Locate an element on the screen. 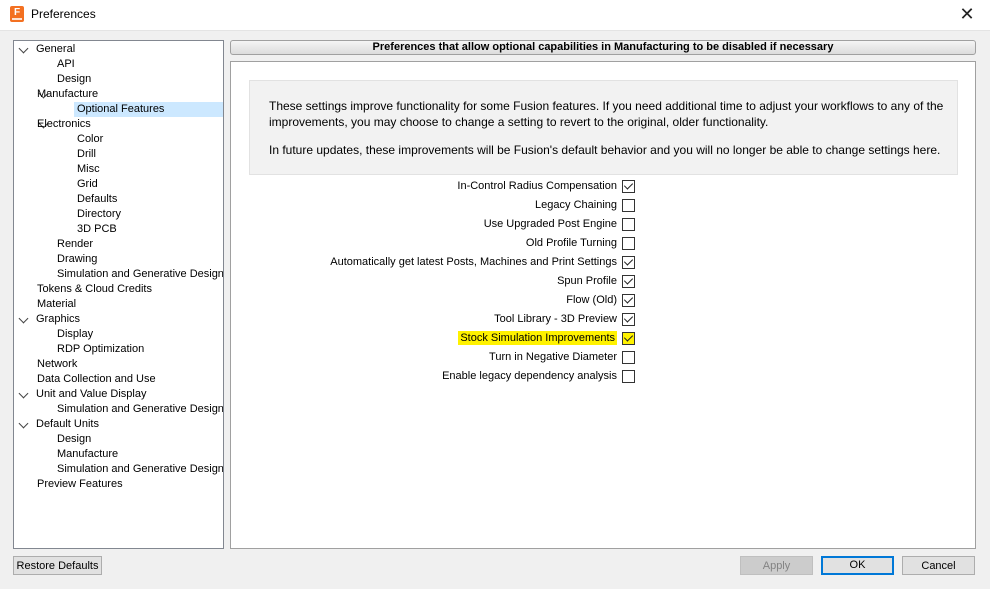 Image resolution: width=990 pixels, height=589 pixels. tree-item: Misc is located at coordinates (88, 169).